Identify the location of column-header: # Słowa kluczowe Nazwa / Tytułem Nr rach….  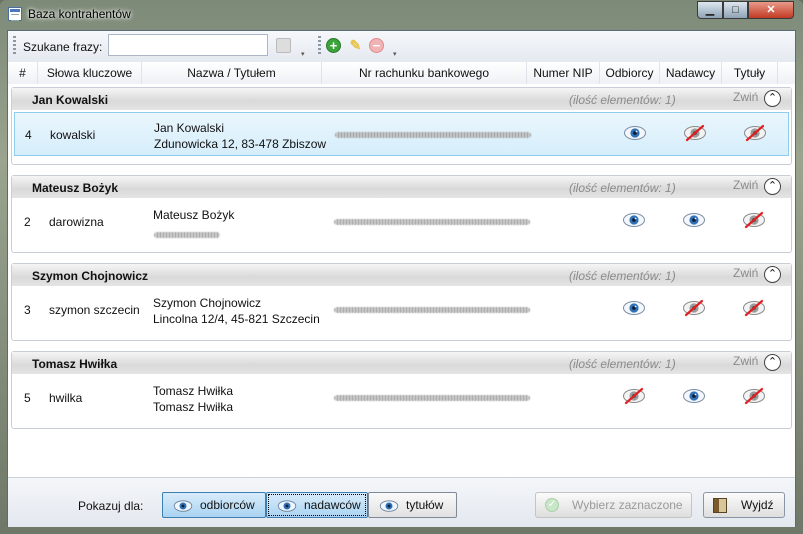
(401, 73).